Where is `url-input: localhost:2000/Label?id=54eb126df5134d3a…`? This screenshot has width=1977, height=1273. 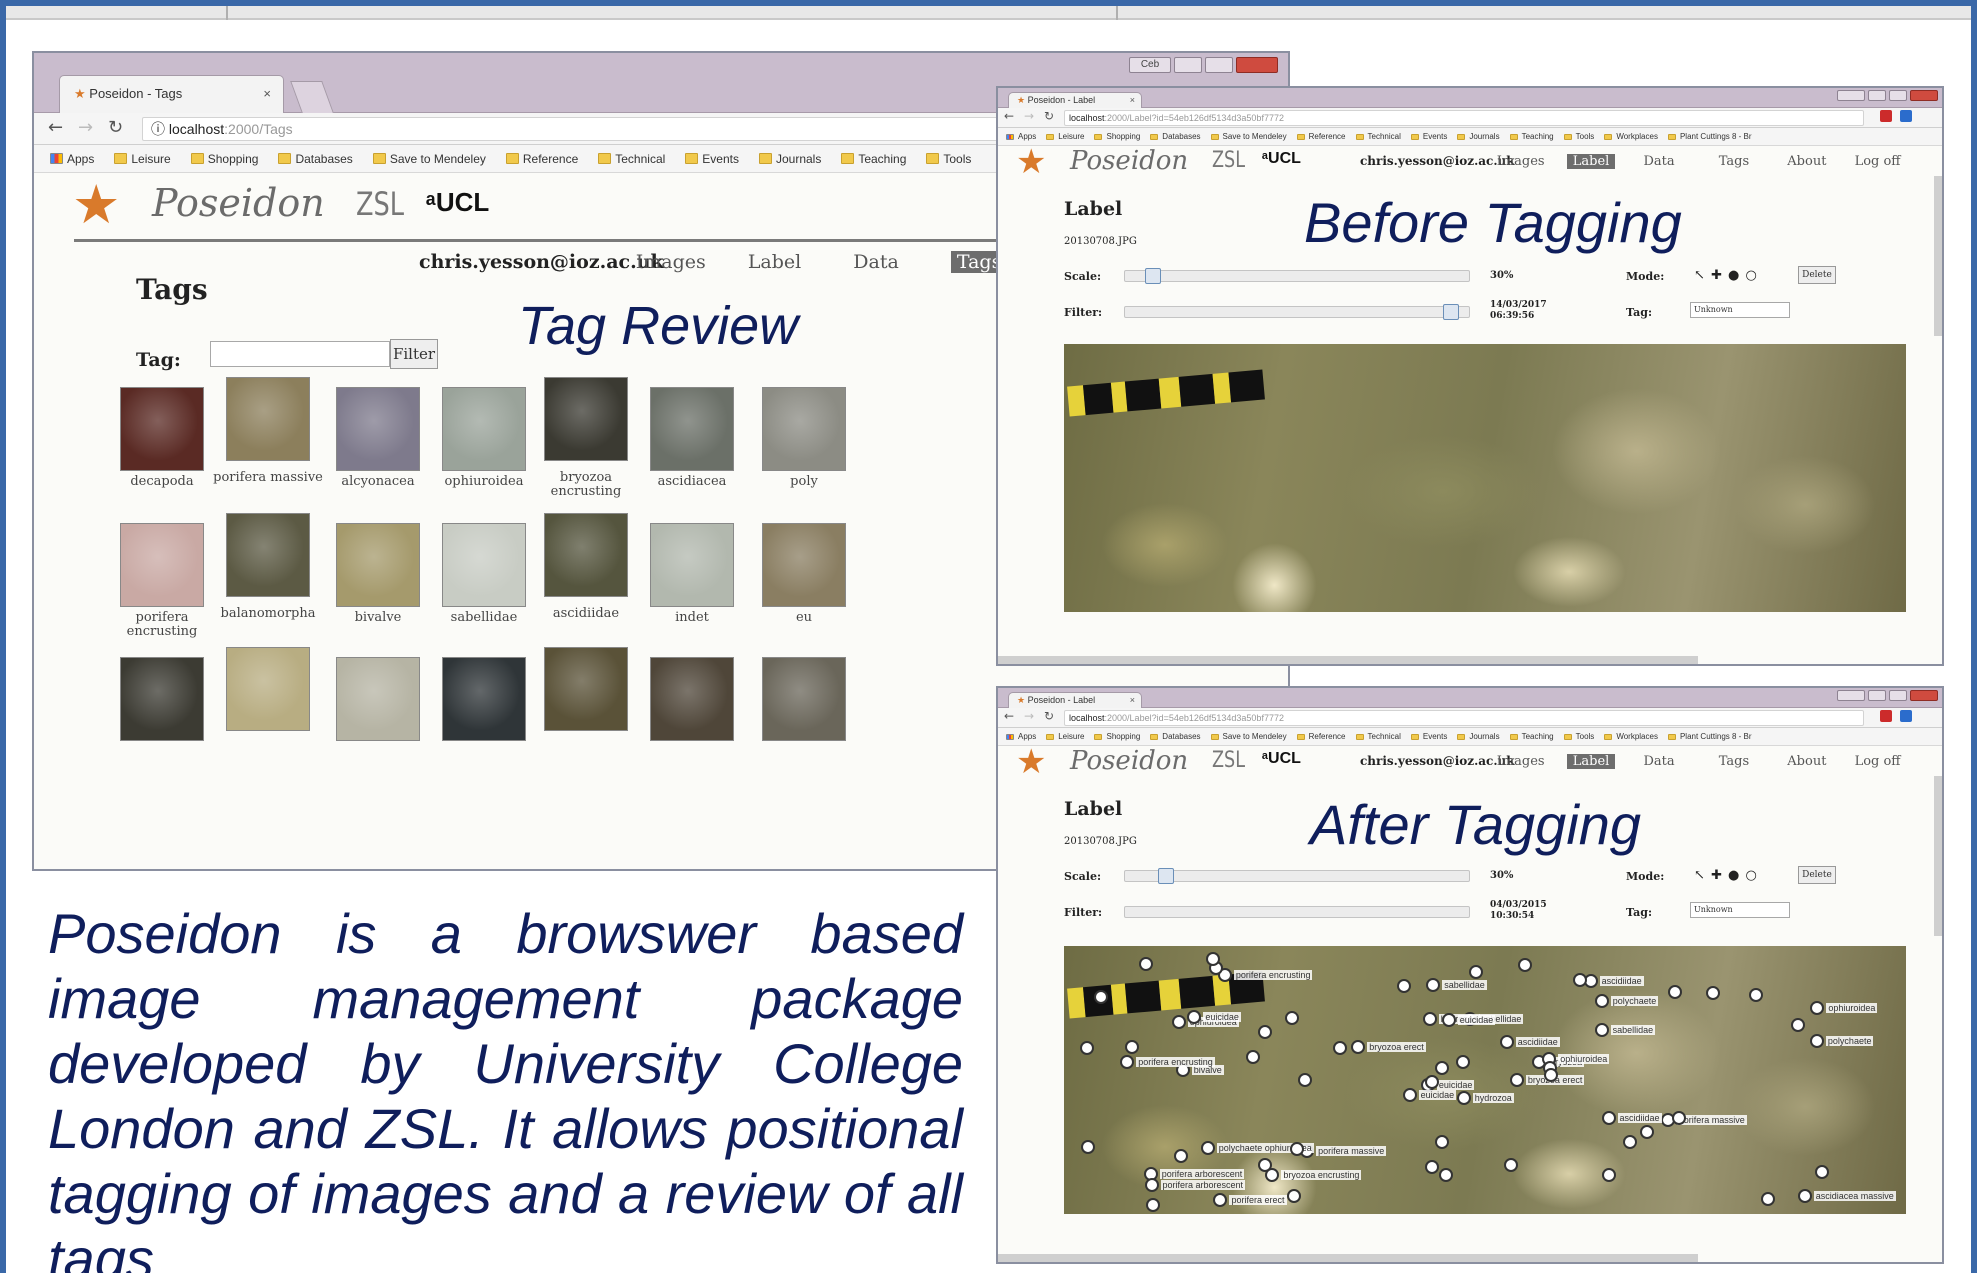
url-input: localhost:2000/Label?id=54eb126df5134d3a… is located at coordinates (1464, 718).